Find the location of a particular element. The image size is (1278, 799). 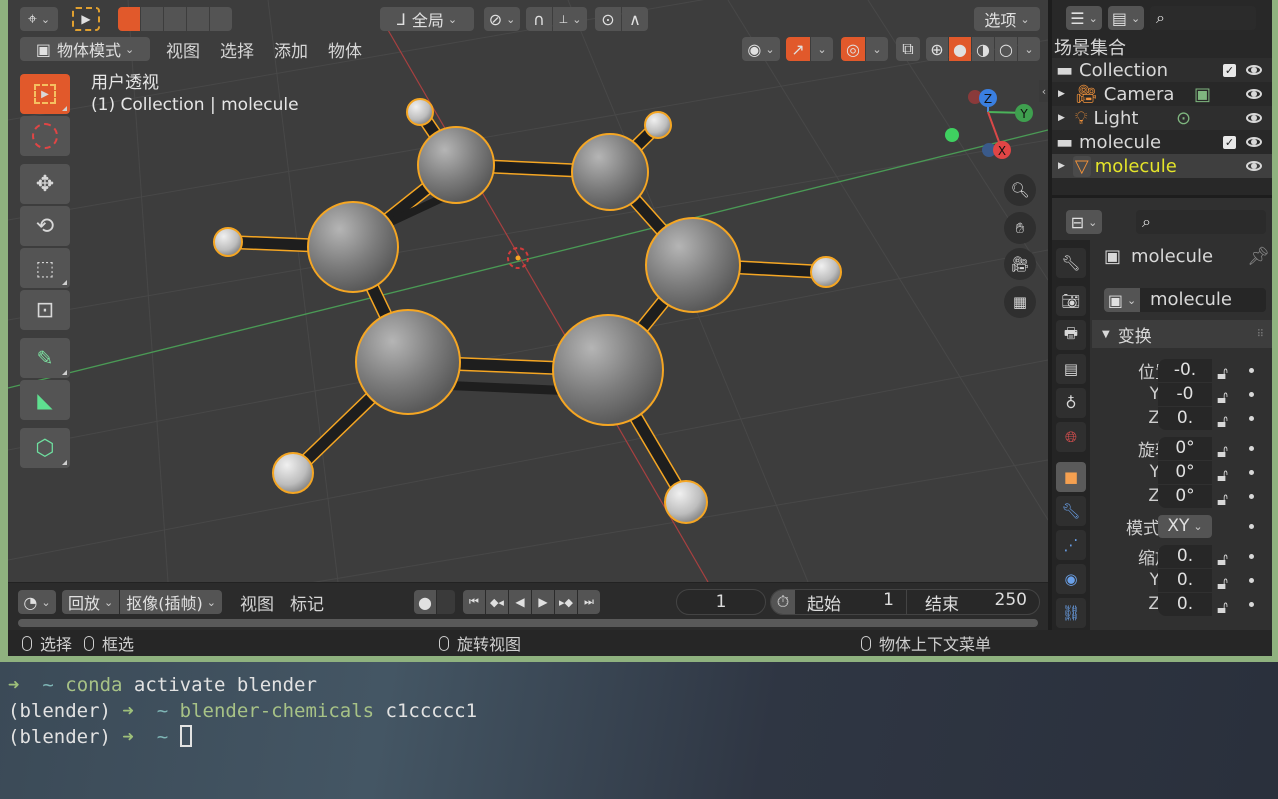

rotation-x-field: 0° is located at coordinates (1185, 448).